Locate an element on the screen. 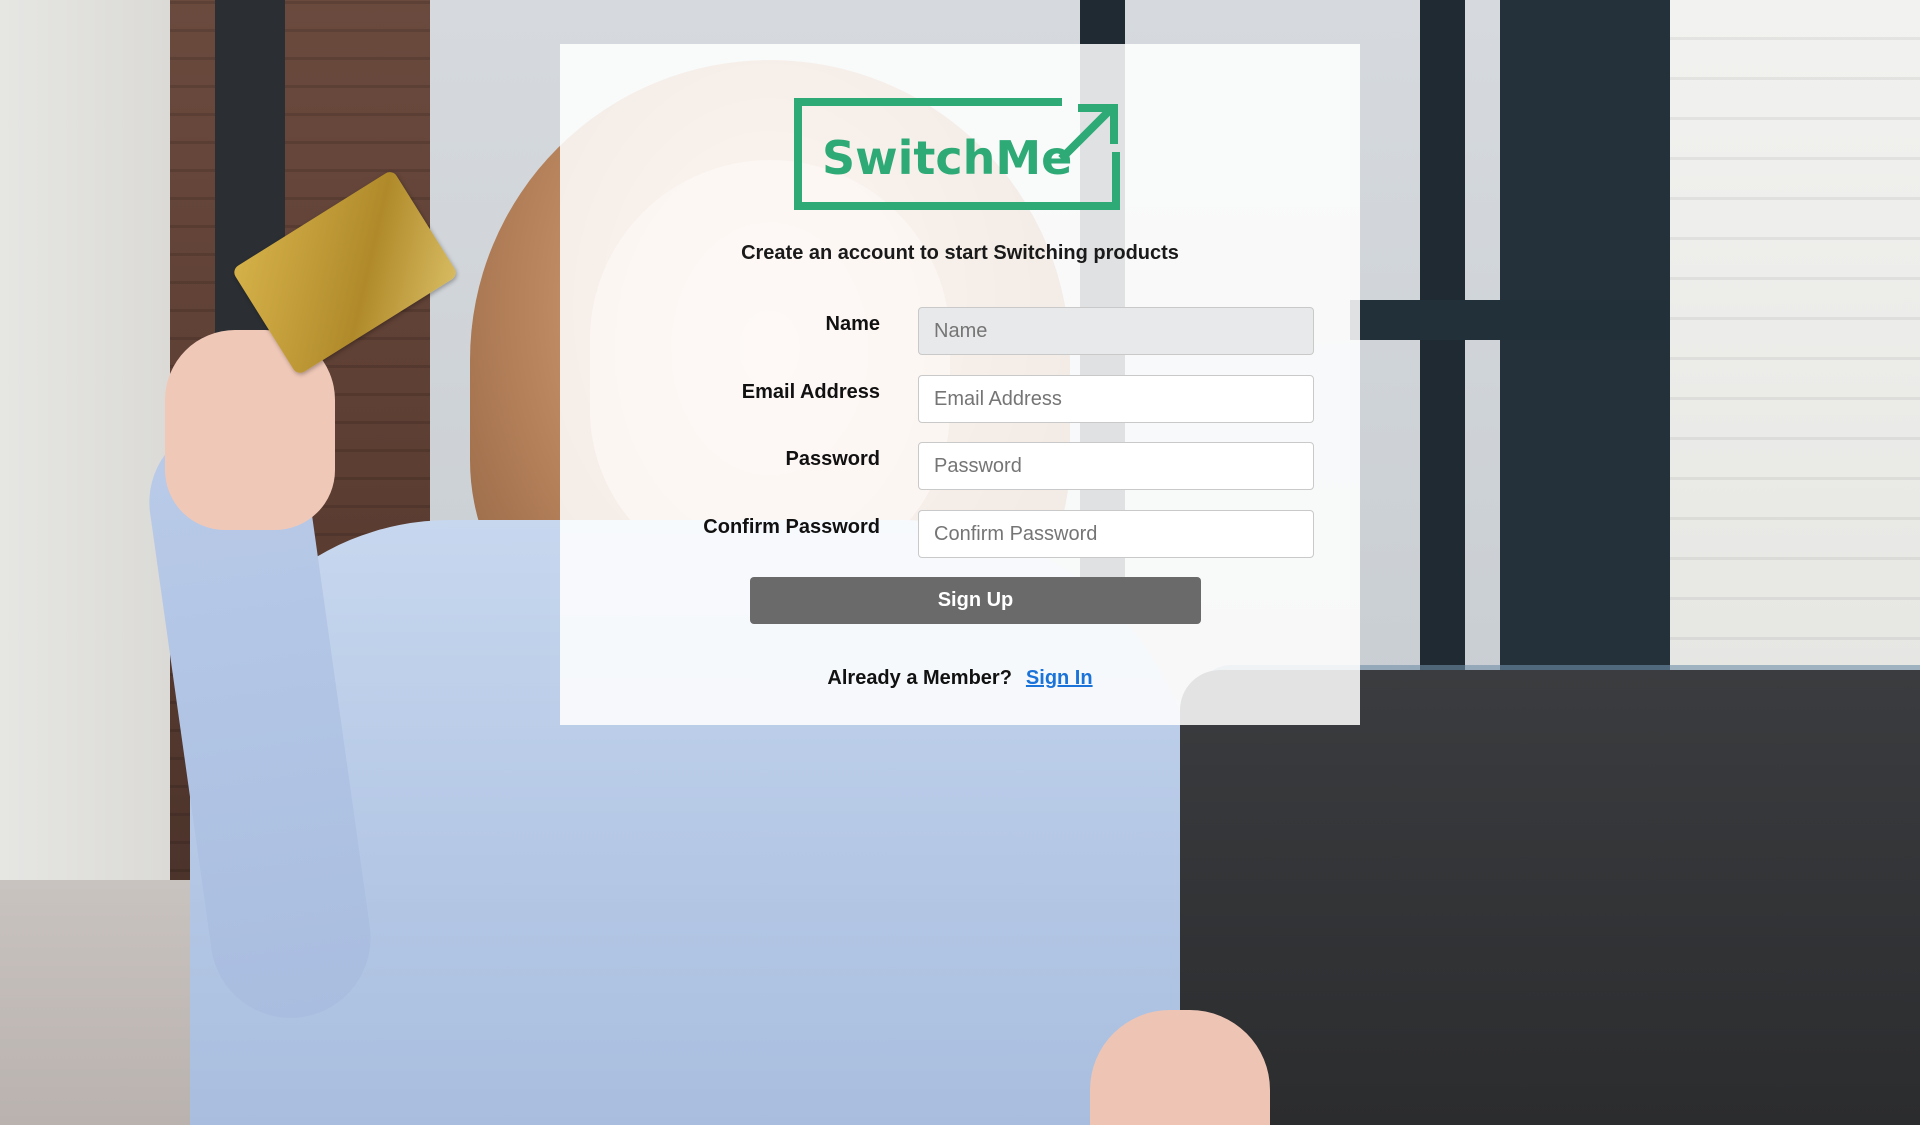 This screenshot has width=1920, height=1125. password-input is located at coordinates (1116, 466).